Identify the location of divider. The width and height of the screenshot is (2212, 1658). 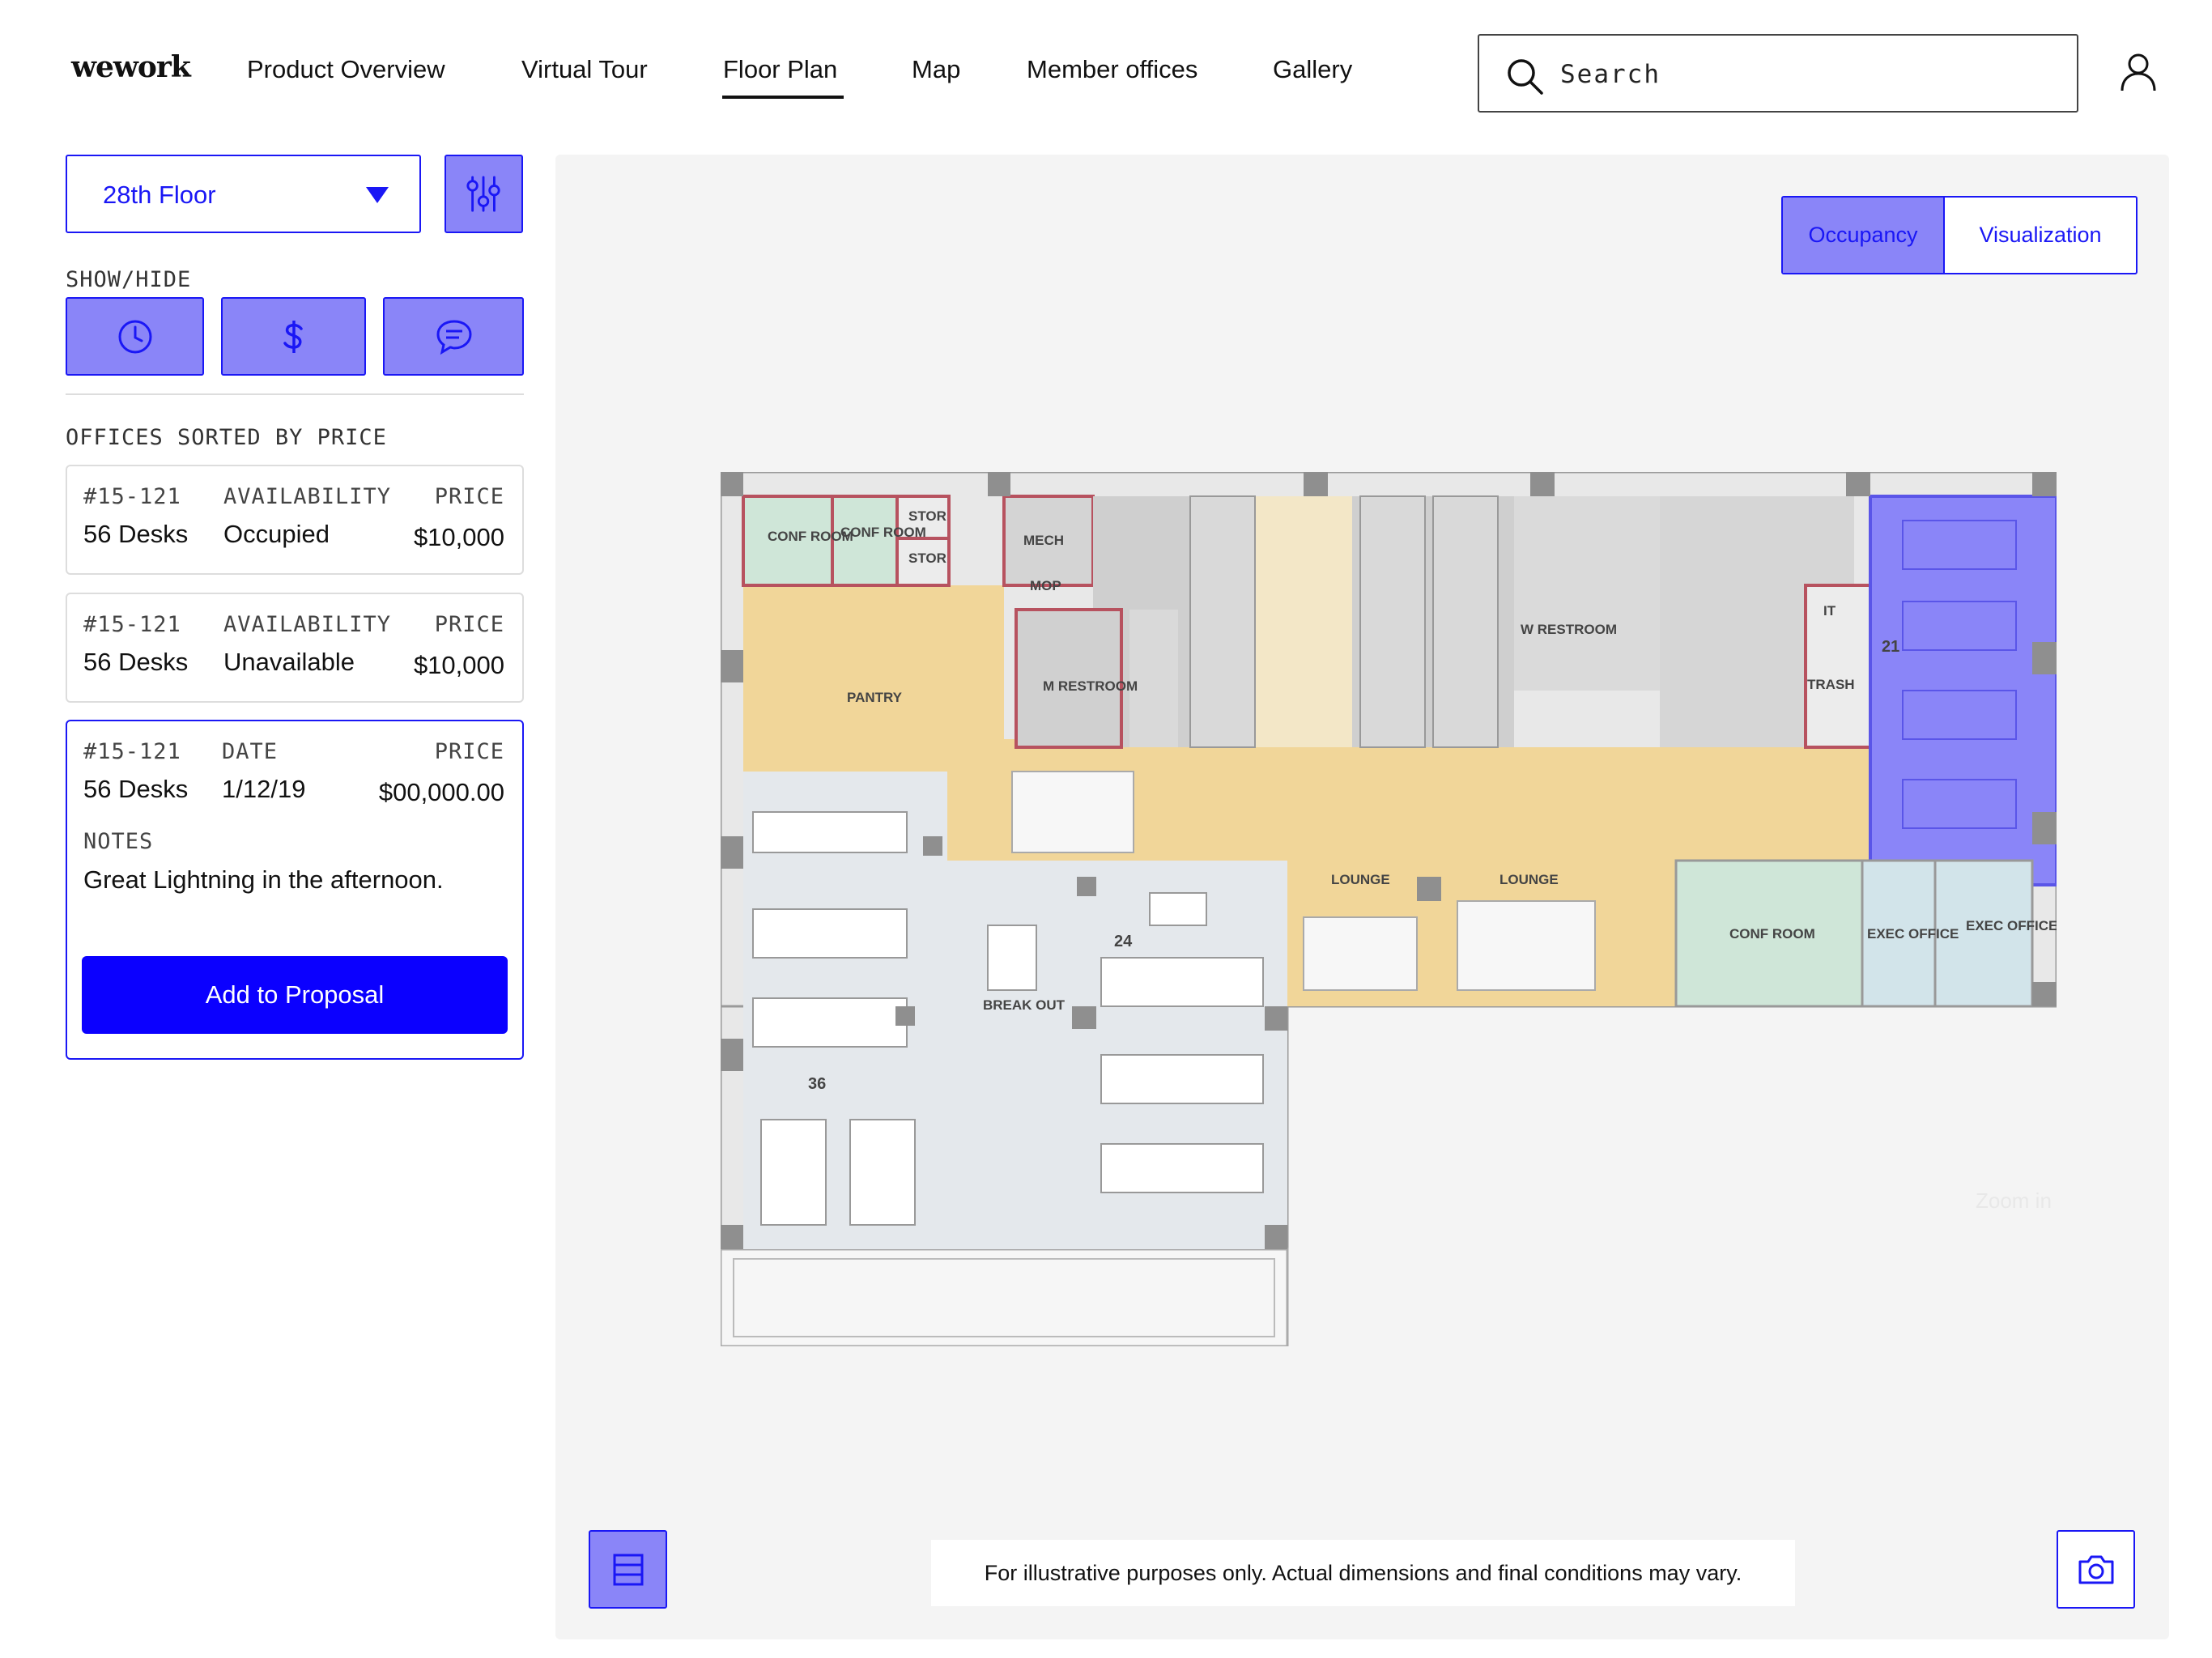
(295, 394).